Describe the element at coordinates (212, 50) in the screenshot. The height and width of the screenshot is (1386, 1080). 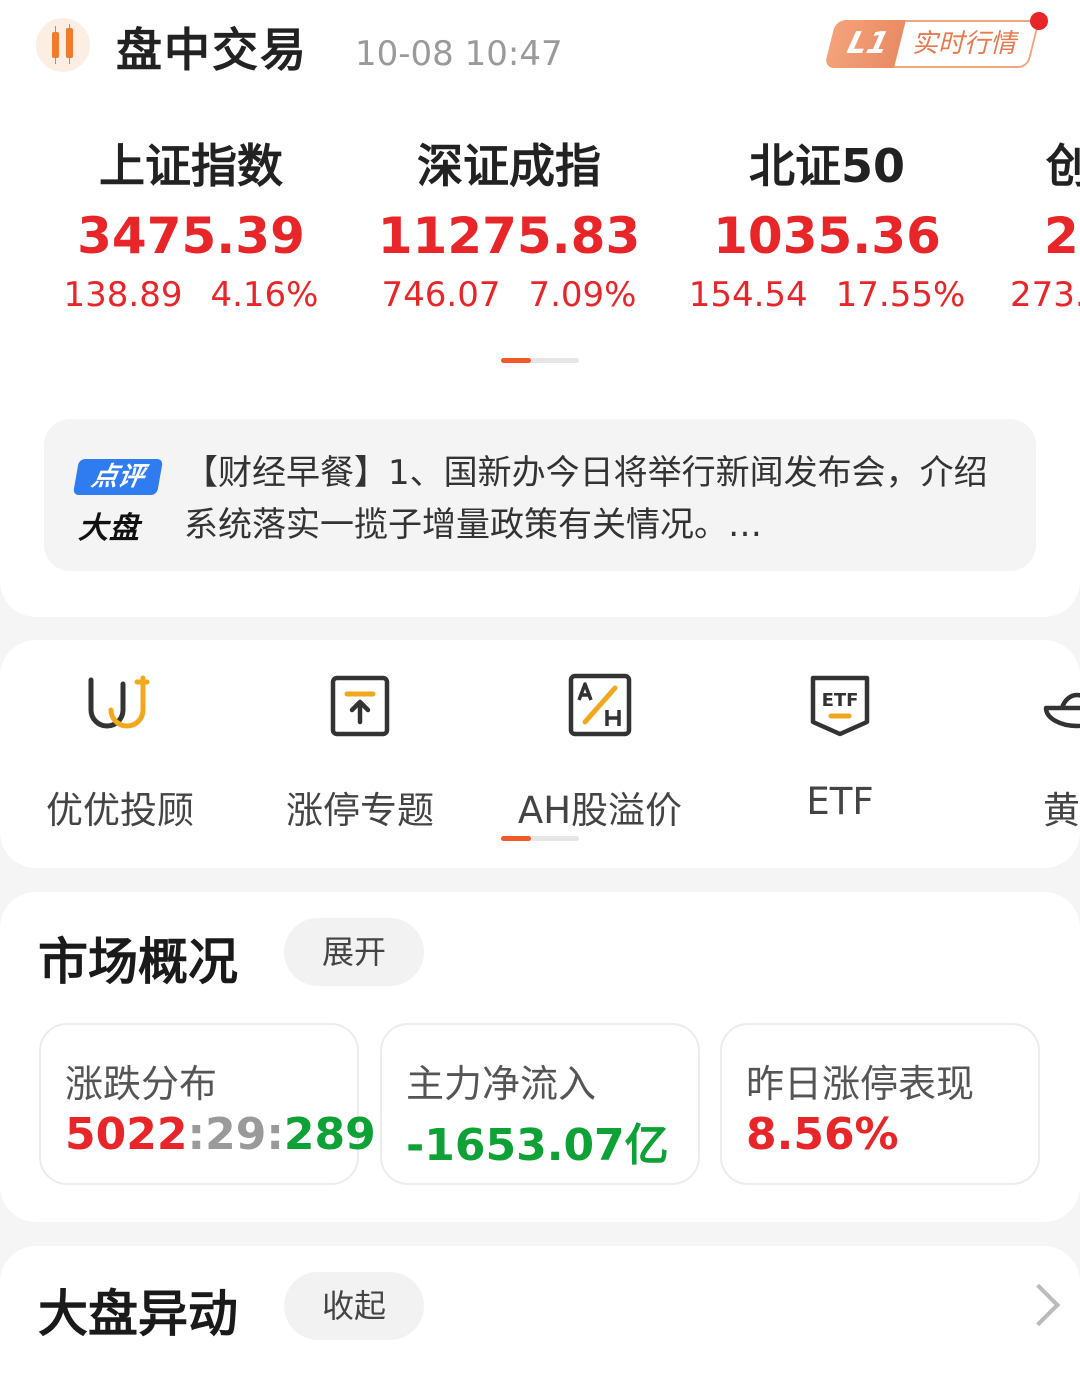
I see `page-title: 盘中交易` at that location.